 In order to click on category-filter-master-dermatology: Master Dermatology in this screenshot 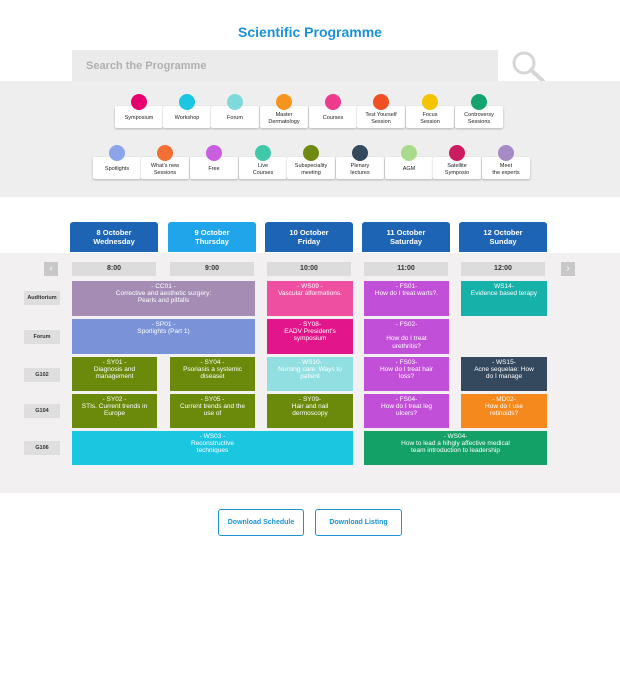, I will do `click(284, 111)`.